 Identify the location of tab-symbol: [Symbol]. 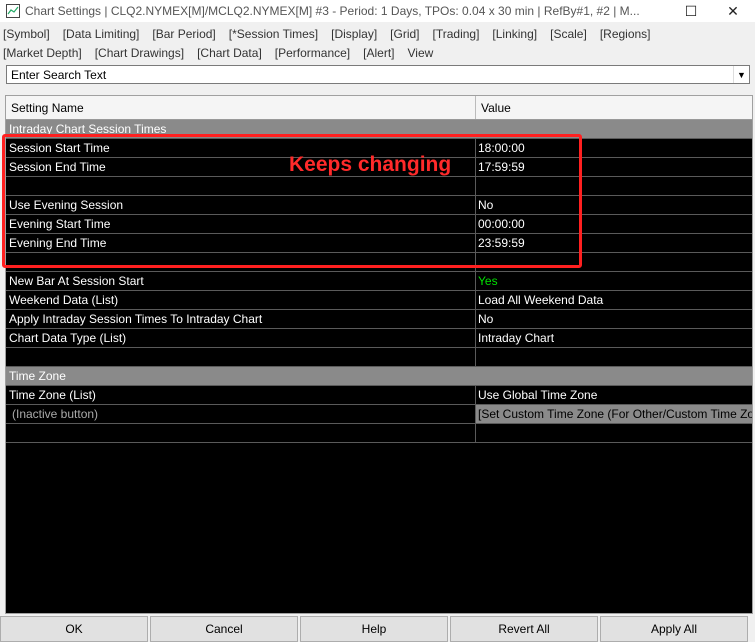
(26, 34).